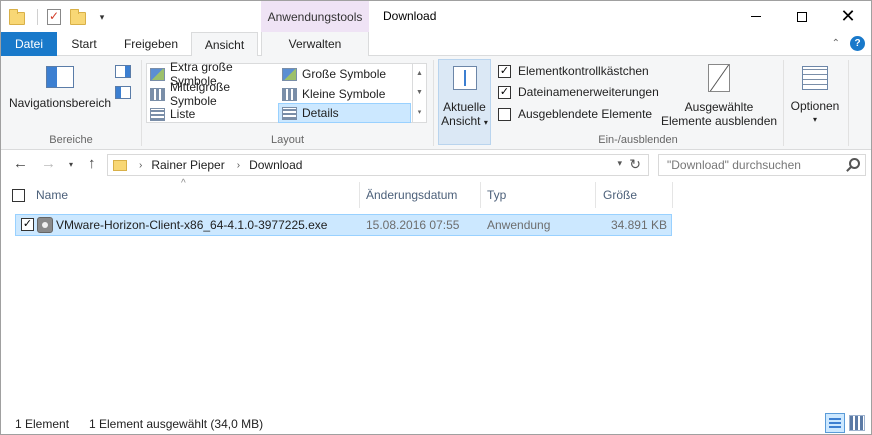  I want to click on layout-group-label: Layout, so click(287, 140).